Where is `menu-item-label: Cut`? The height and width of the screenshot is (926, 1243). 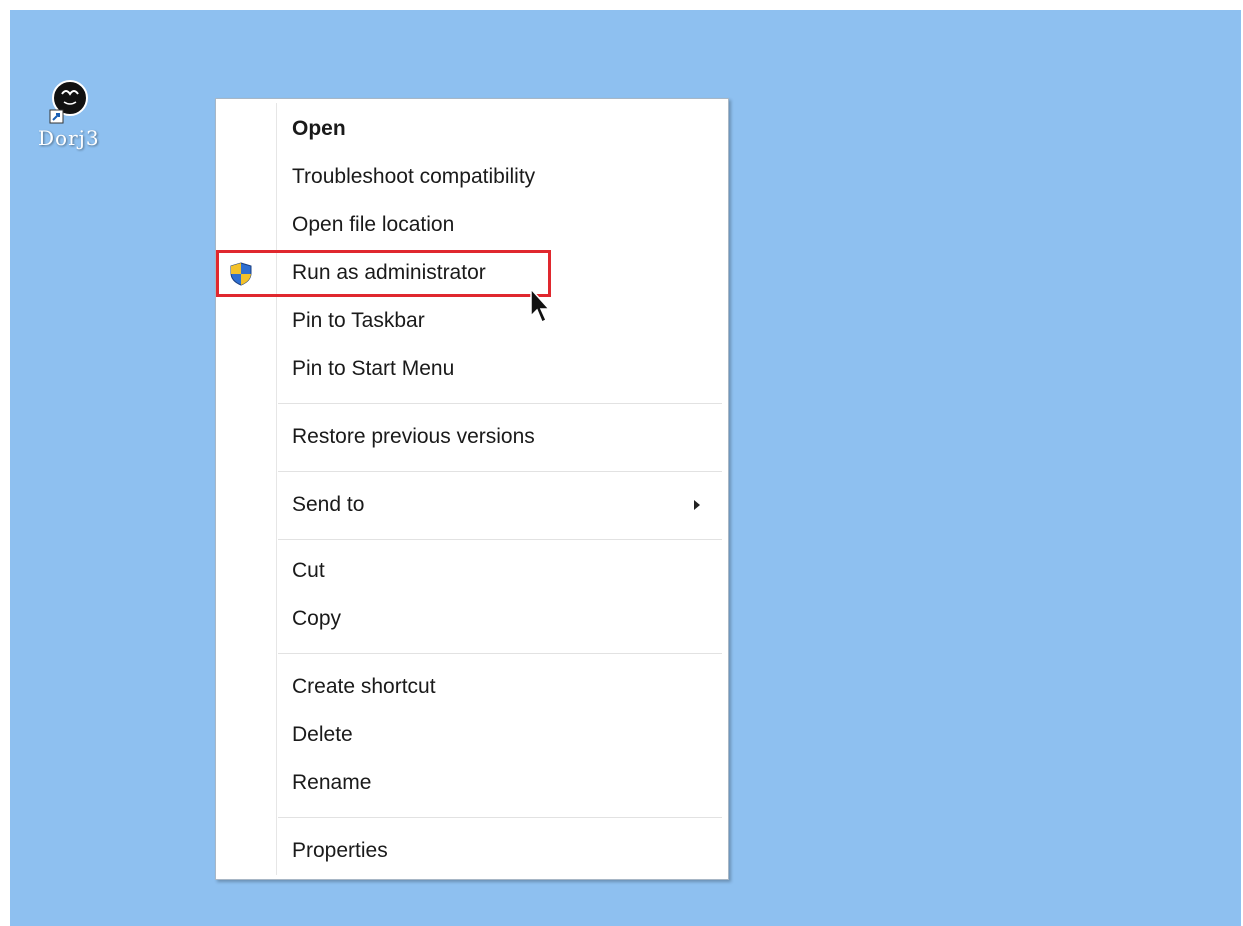
menu-item-label: Cut is located at coordinates (308, 570).